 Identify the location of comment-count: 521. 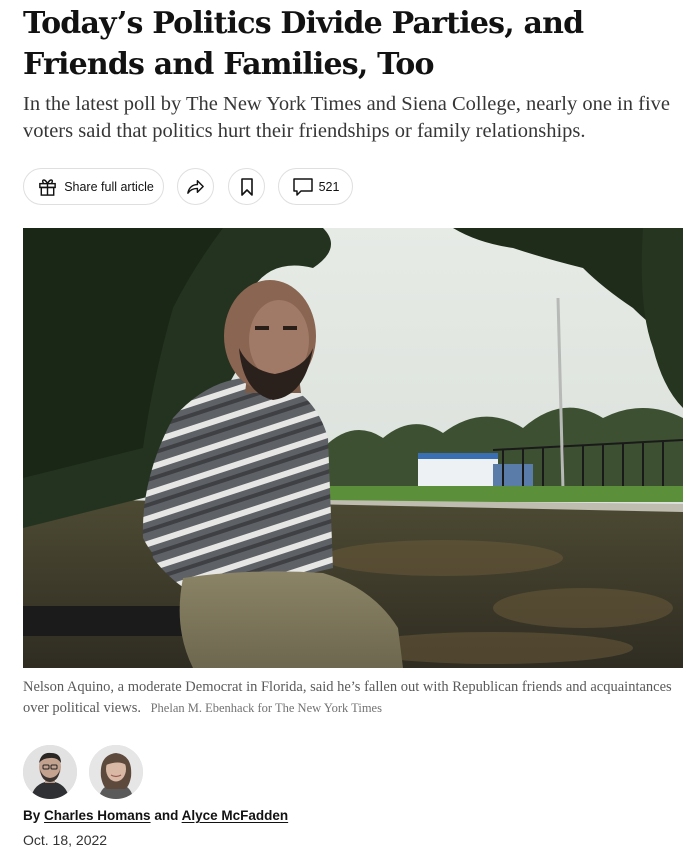
(329, 186).